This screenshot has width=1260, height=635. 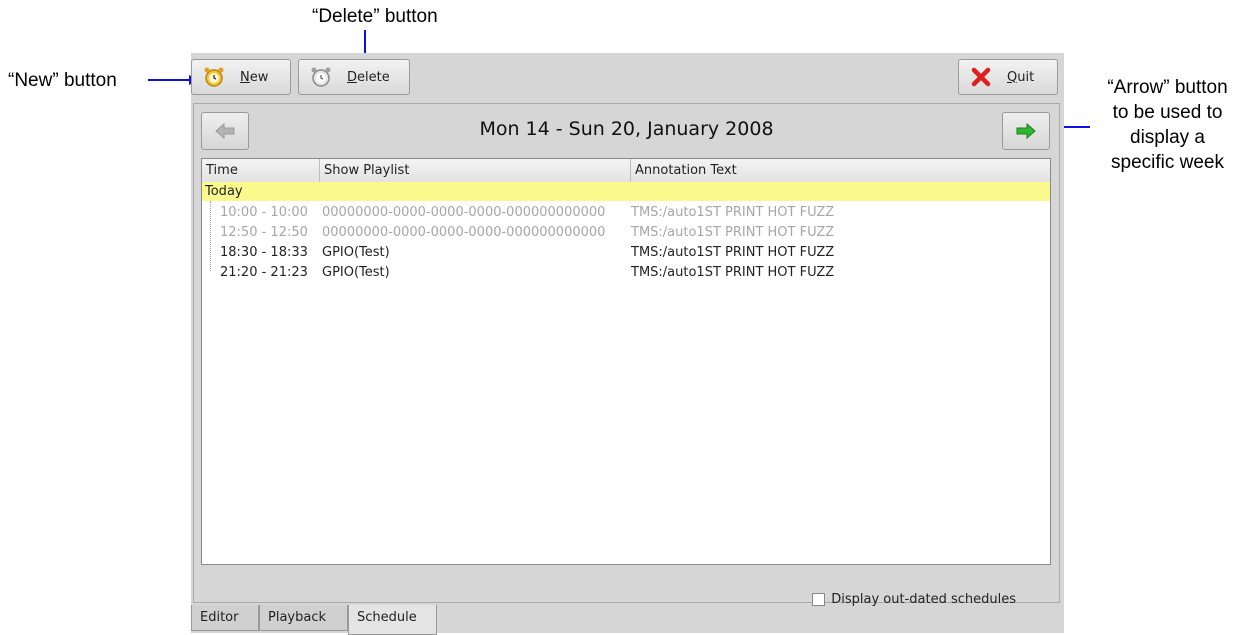 I want to click on tab-playback: Playback, so click(x=303, y=618).